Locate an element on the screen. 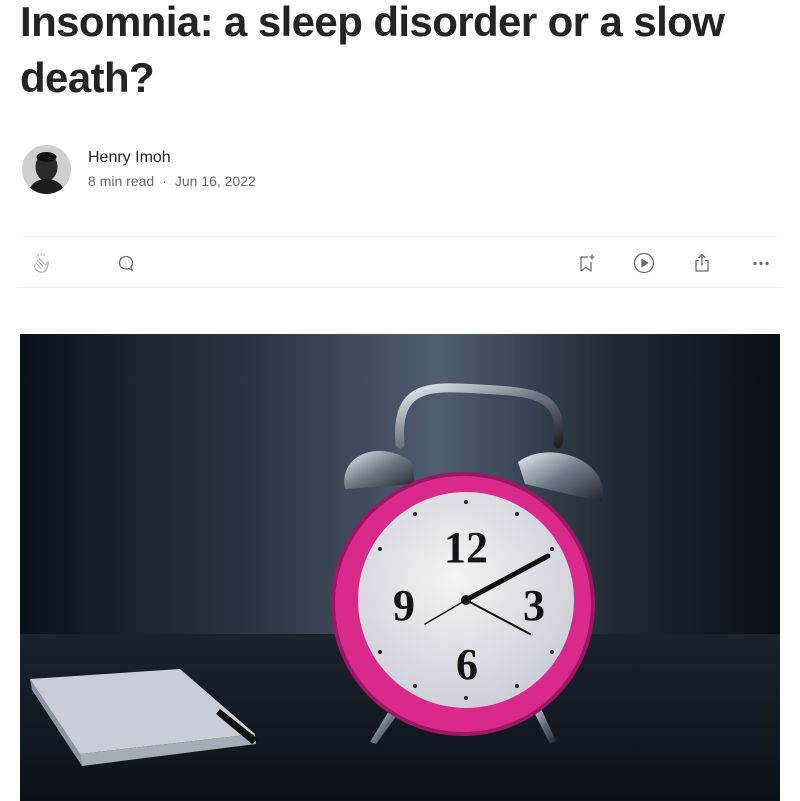  article-meta: 8 min read · Jun 16, 2022 is located at coordinates (172, 181).